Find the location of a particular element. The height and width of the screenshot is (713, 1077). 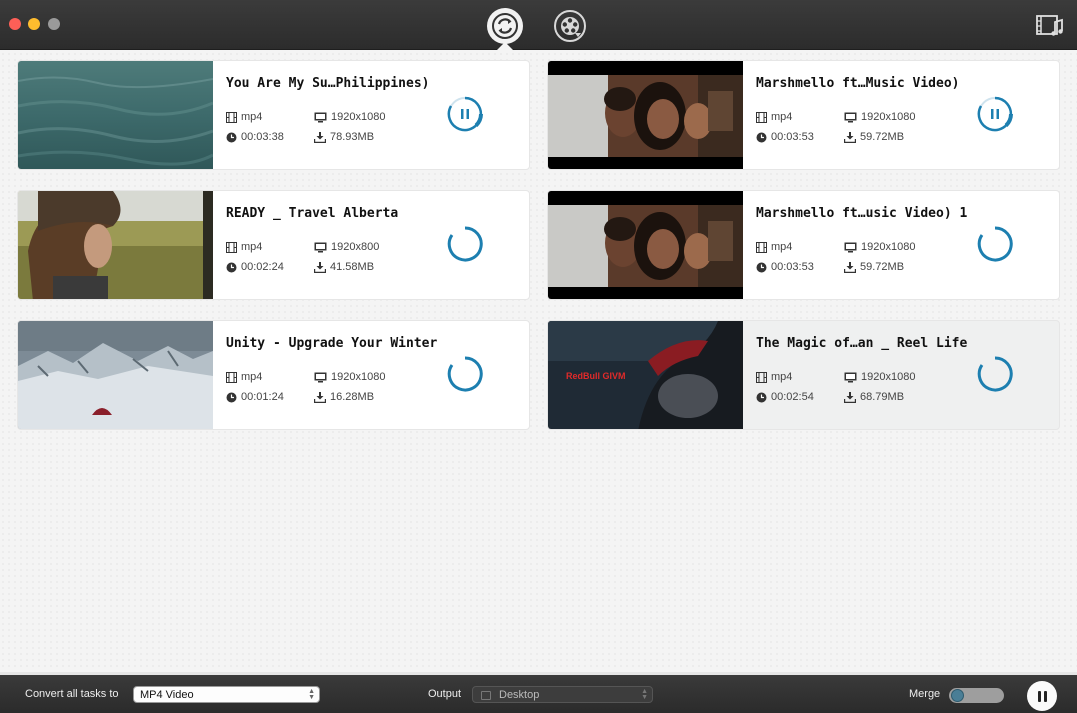

size-info: 41.58MB is located at coordinates (344, 267).